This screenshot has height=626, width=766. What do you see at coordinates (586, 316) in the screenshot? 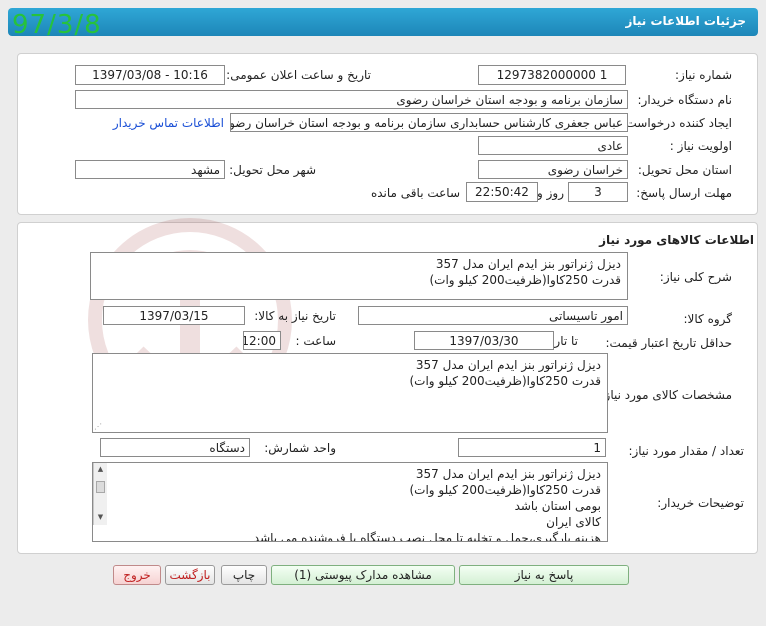
I see `goods-group-value: امور تاسیساتی` at bounding box center [586, 316].